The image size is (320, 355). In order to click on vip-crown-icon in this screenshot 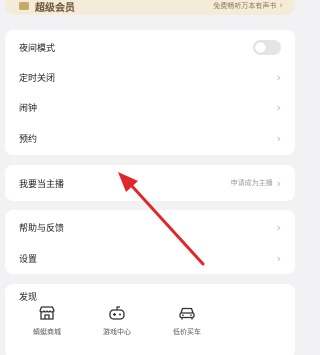, I will do `click(24, 6)`.